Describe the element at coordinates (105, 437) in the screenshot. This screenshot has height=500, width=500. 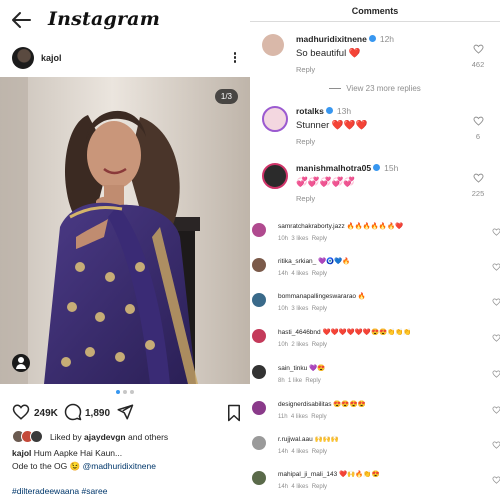
I see `liked-by-user: ajaydevgn` at that location.